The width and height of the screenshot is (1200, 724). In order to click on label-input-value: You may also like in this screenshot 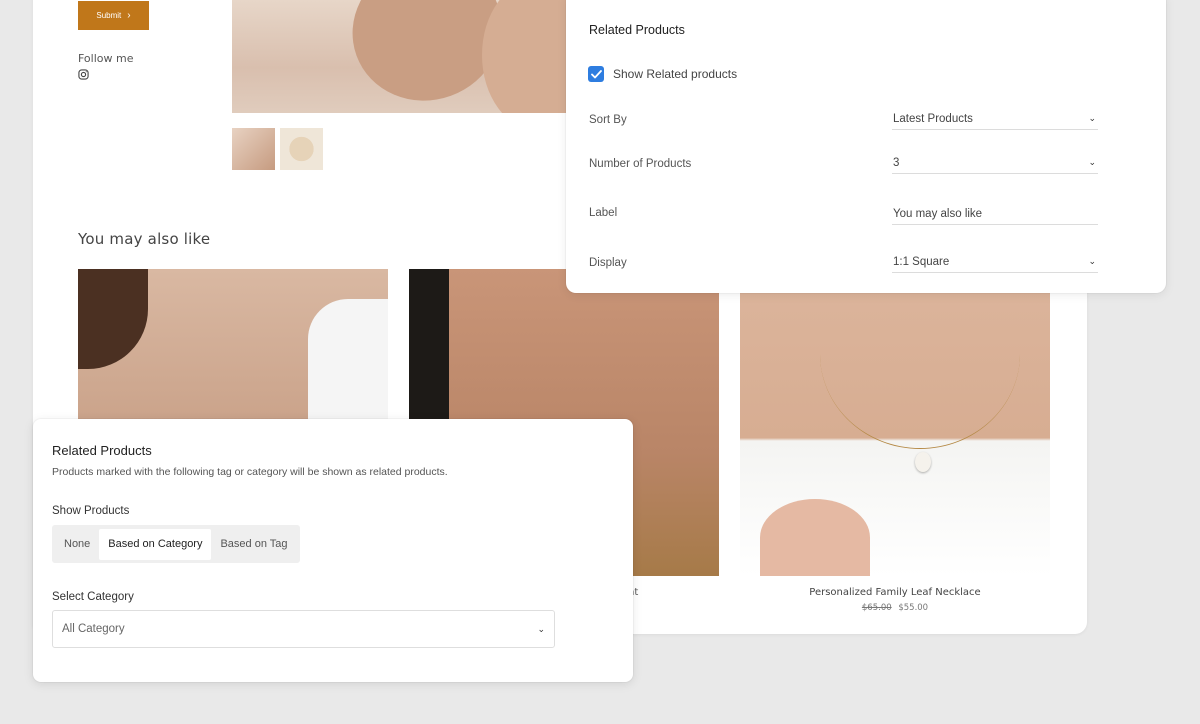, I will do `click(938, 213)`.